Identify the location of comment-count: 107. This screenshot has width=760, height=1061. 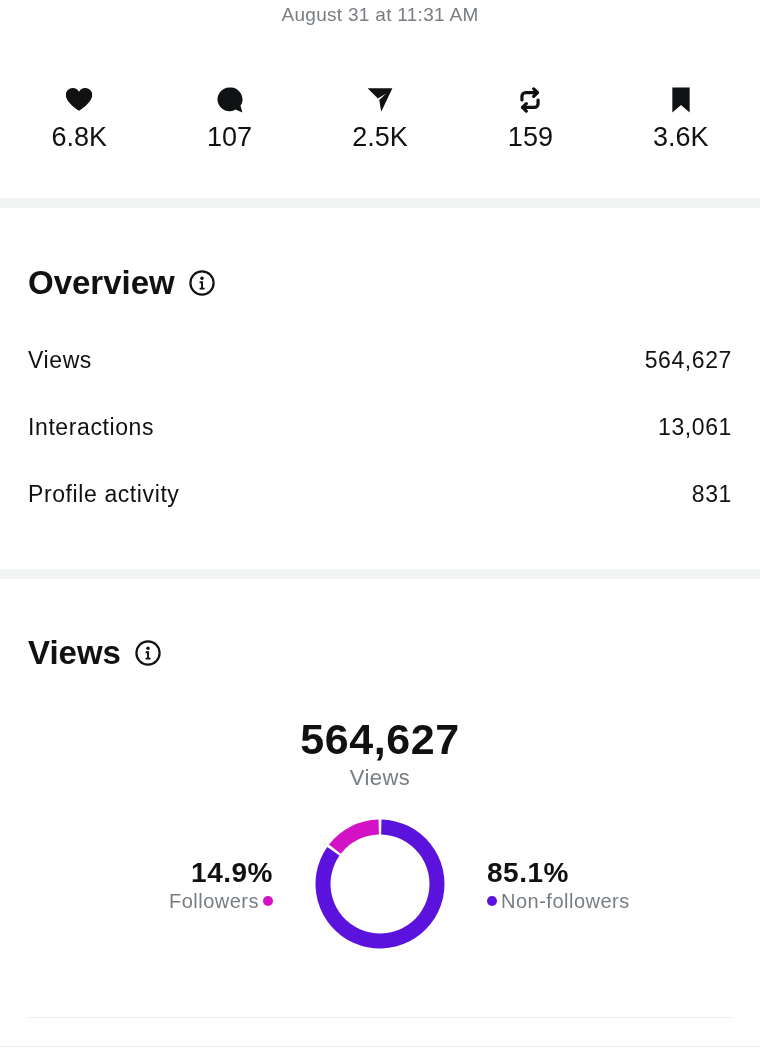
(230, 137).